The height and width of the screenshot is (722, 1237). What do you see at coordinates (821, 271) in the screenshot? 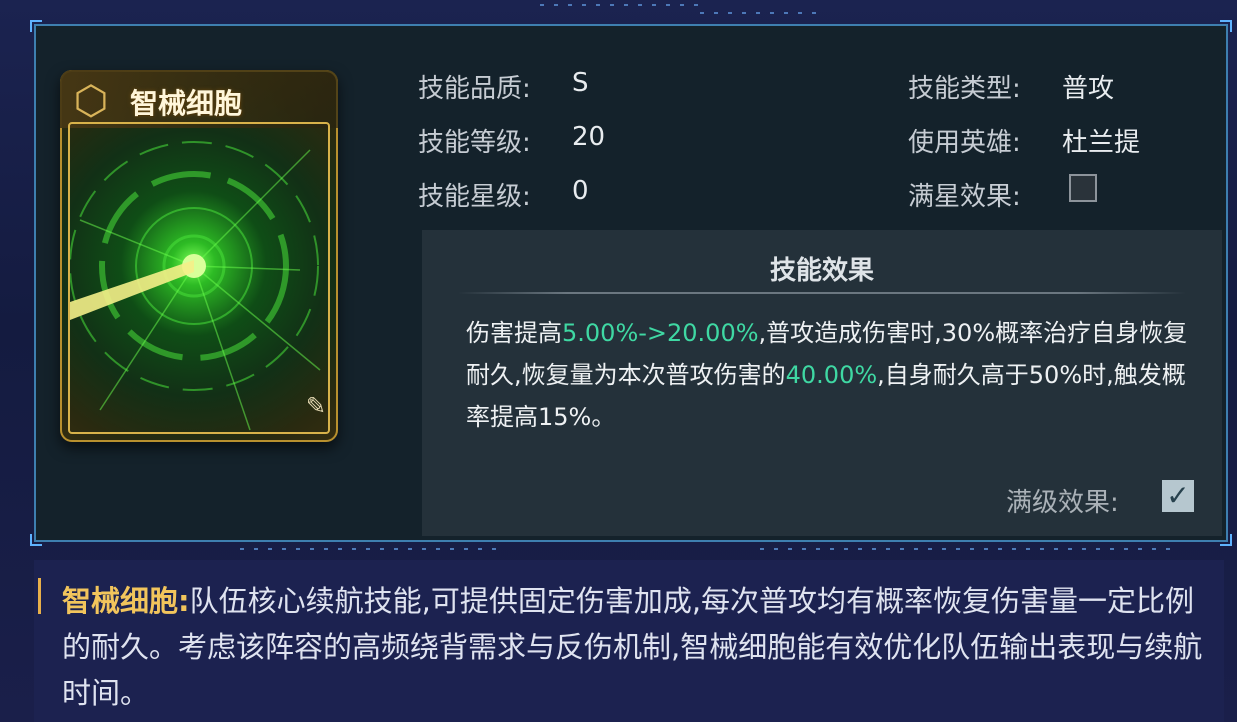
I see `effect-title: 技能效果` at bounding box center [821, 271].